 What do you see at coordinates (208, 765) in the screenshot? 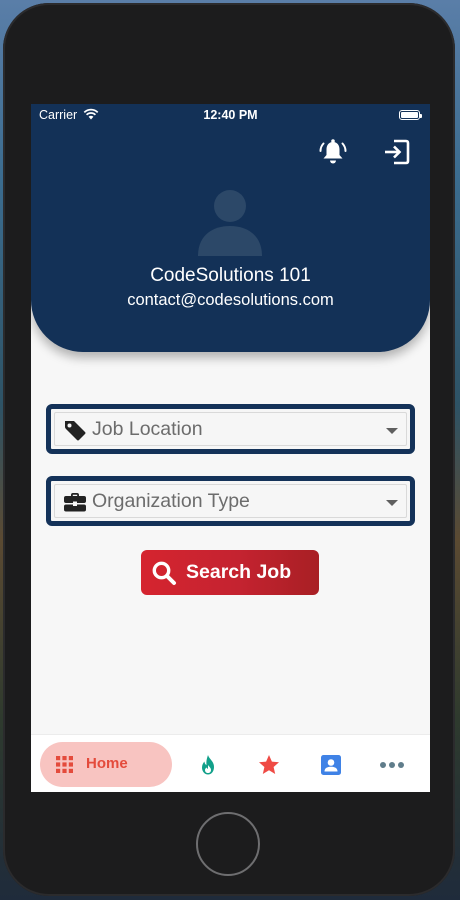
I see `flame-icon` at bounding box center [208, 765].